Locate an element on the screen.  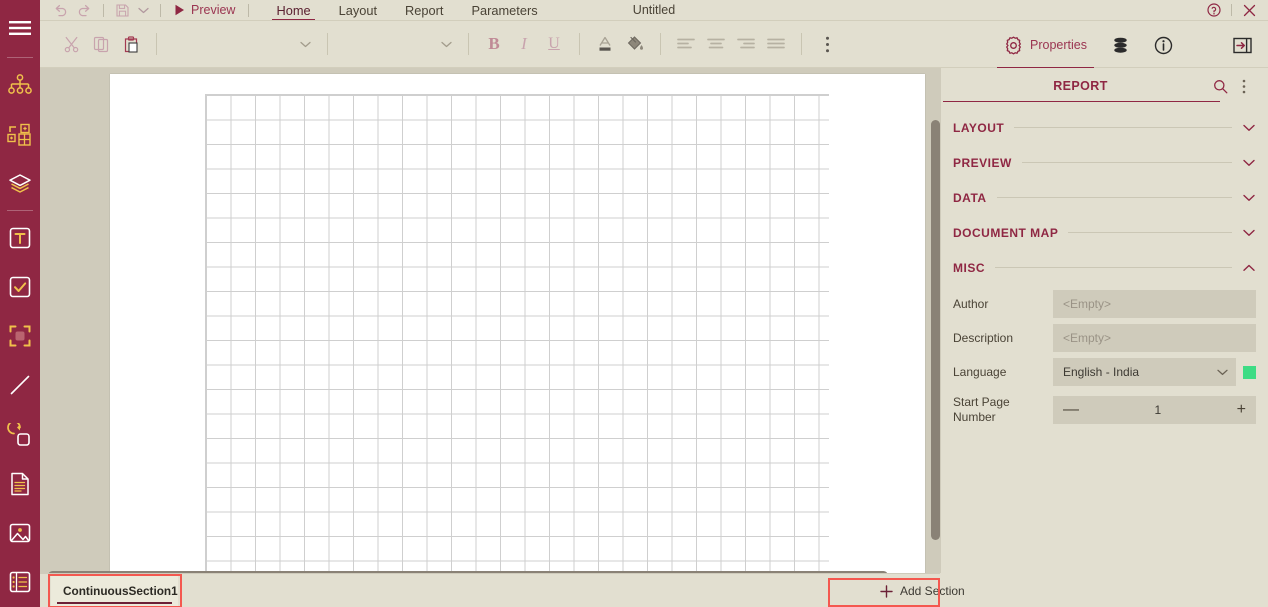
section-tab-continuoussection1: ContinuousSection1 is located at coordinates (114, 591).